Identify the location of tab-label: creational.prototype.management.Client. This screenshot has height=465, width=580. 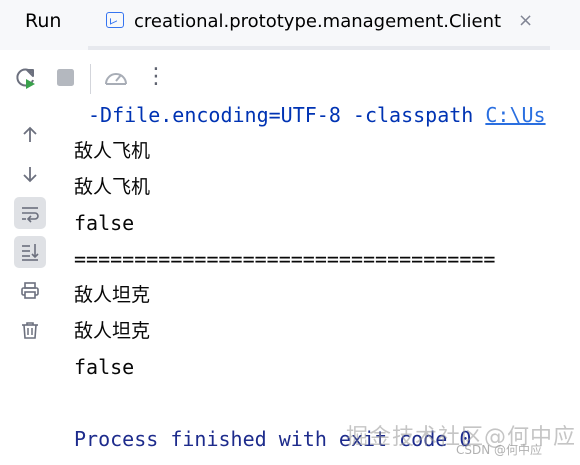
(318, 21).